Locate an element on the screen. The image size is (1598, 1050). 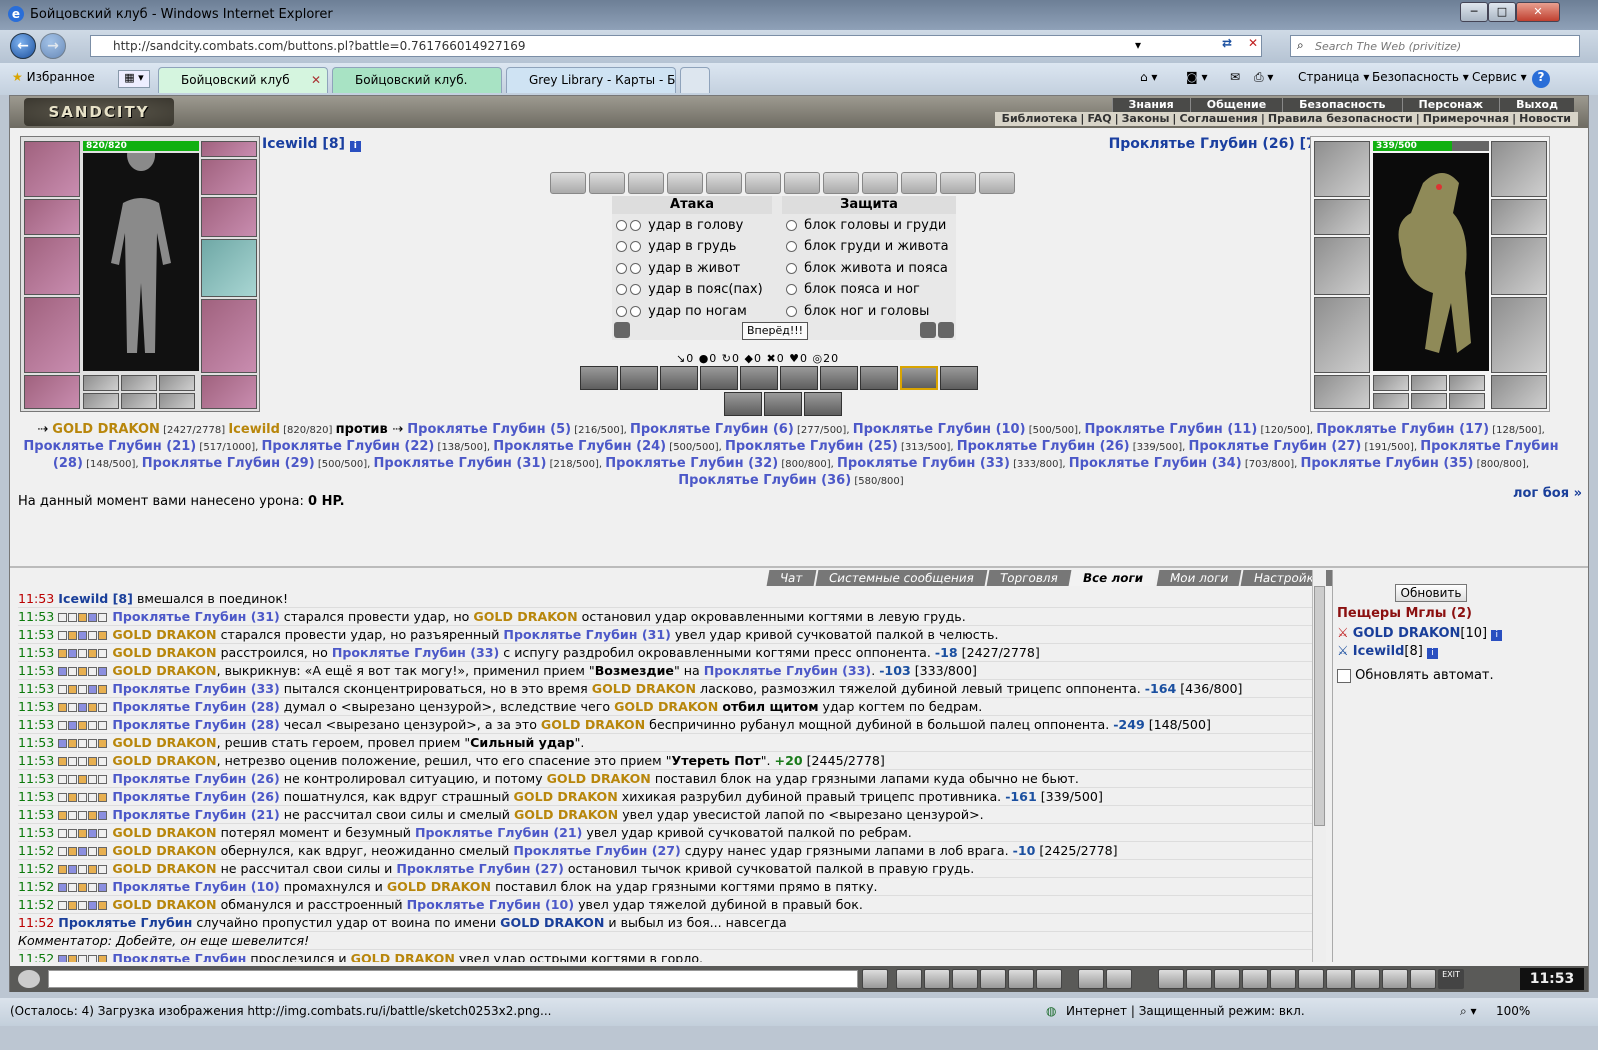
fighter-name: GOLD DRAKON is located at coordinates (106, 429).